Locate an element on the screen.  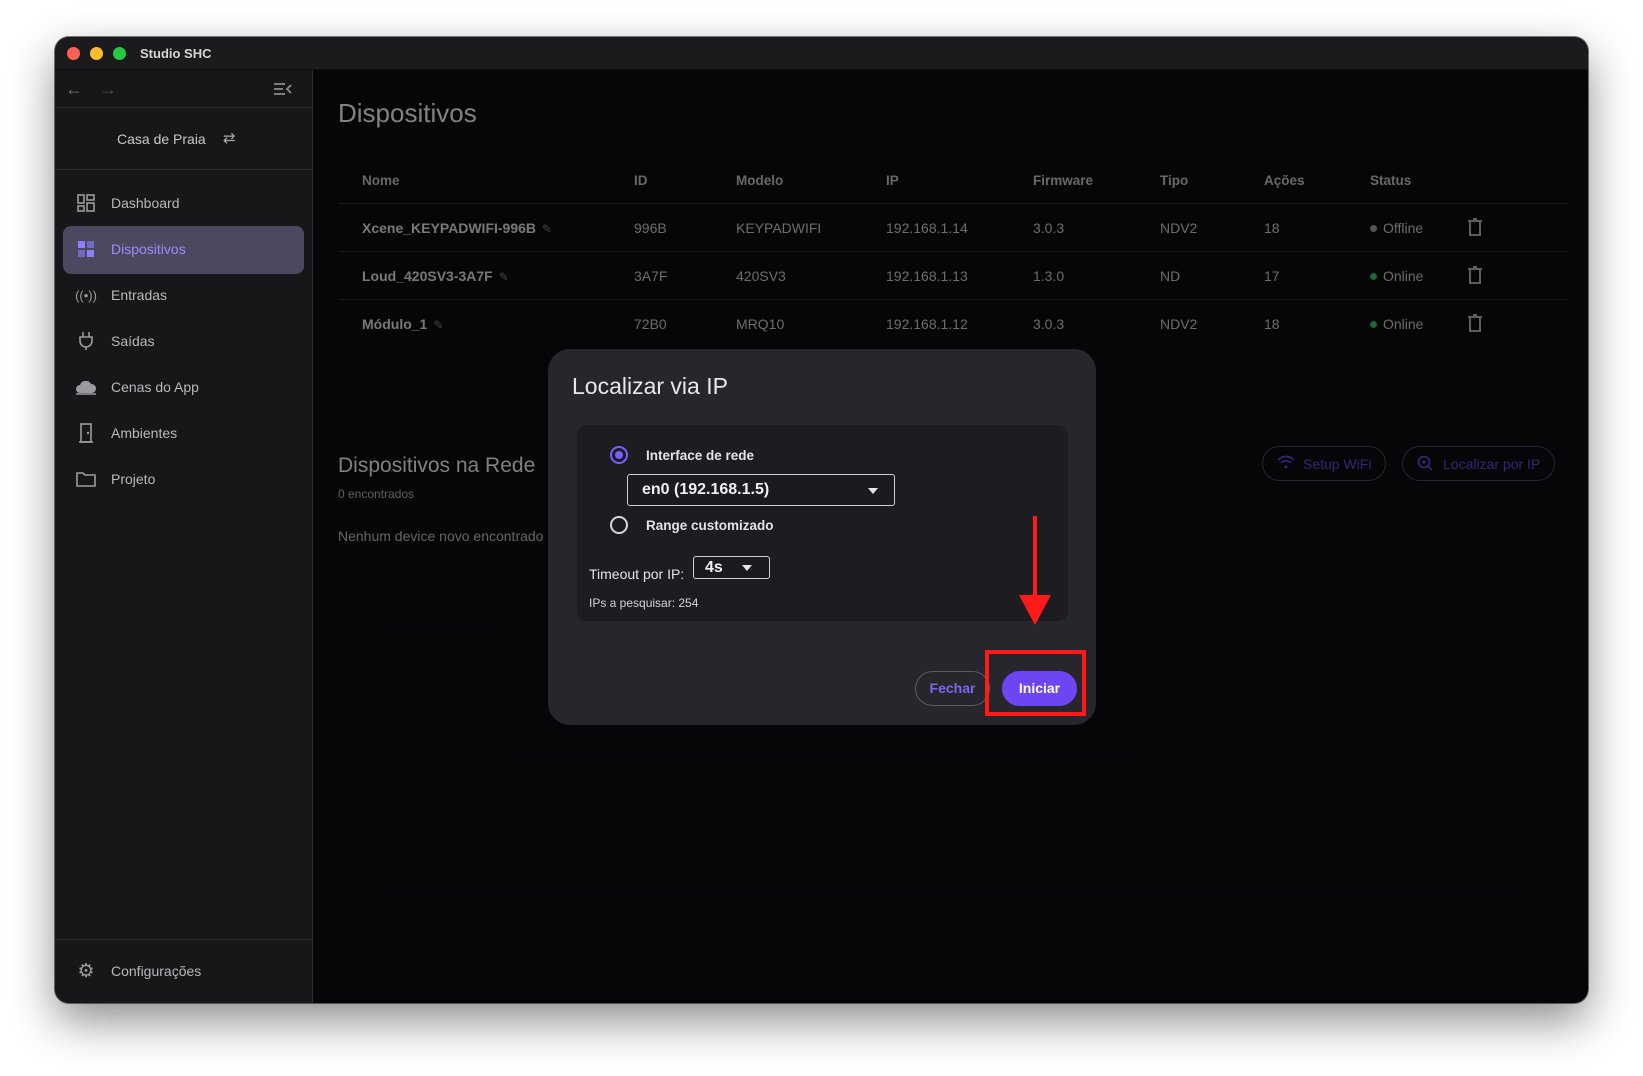
sidebar-item-label: Dispositivos is located at coordinates (148, 249).